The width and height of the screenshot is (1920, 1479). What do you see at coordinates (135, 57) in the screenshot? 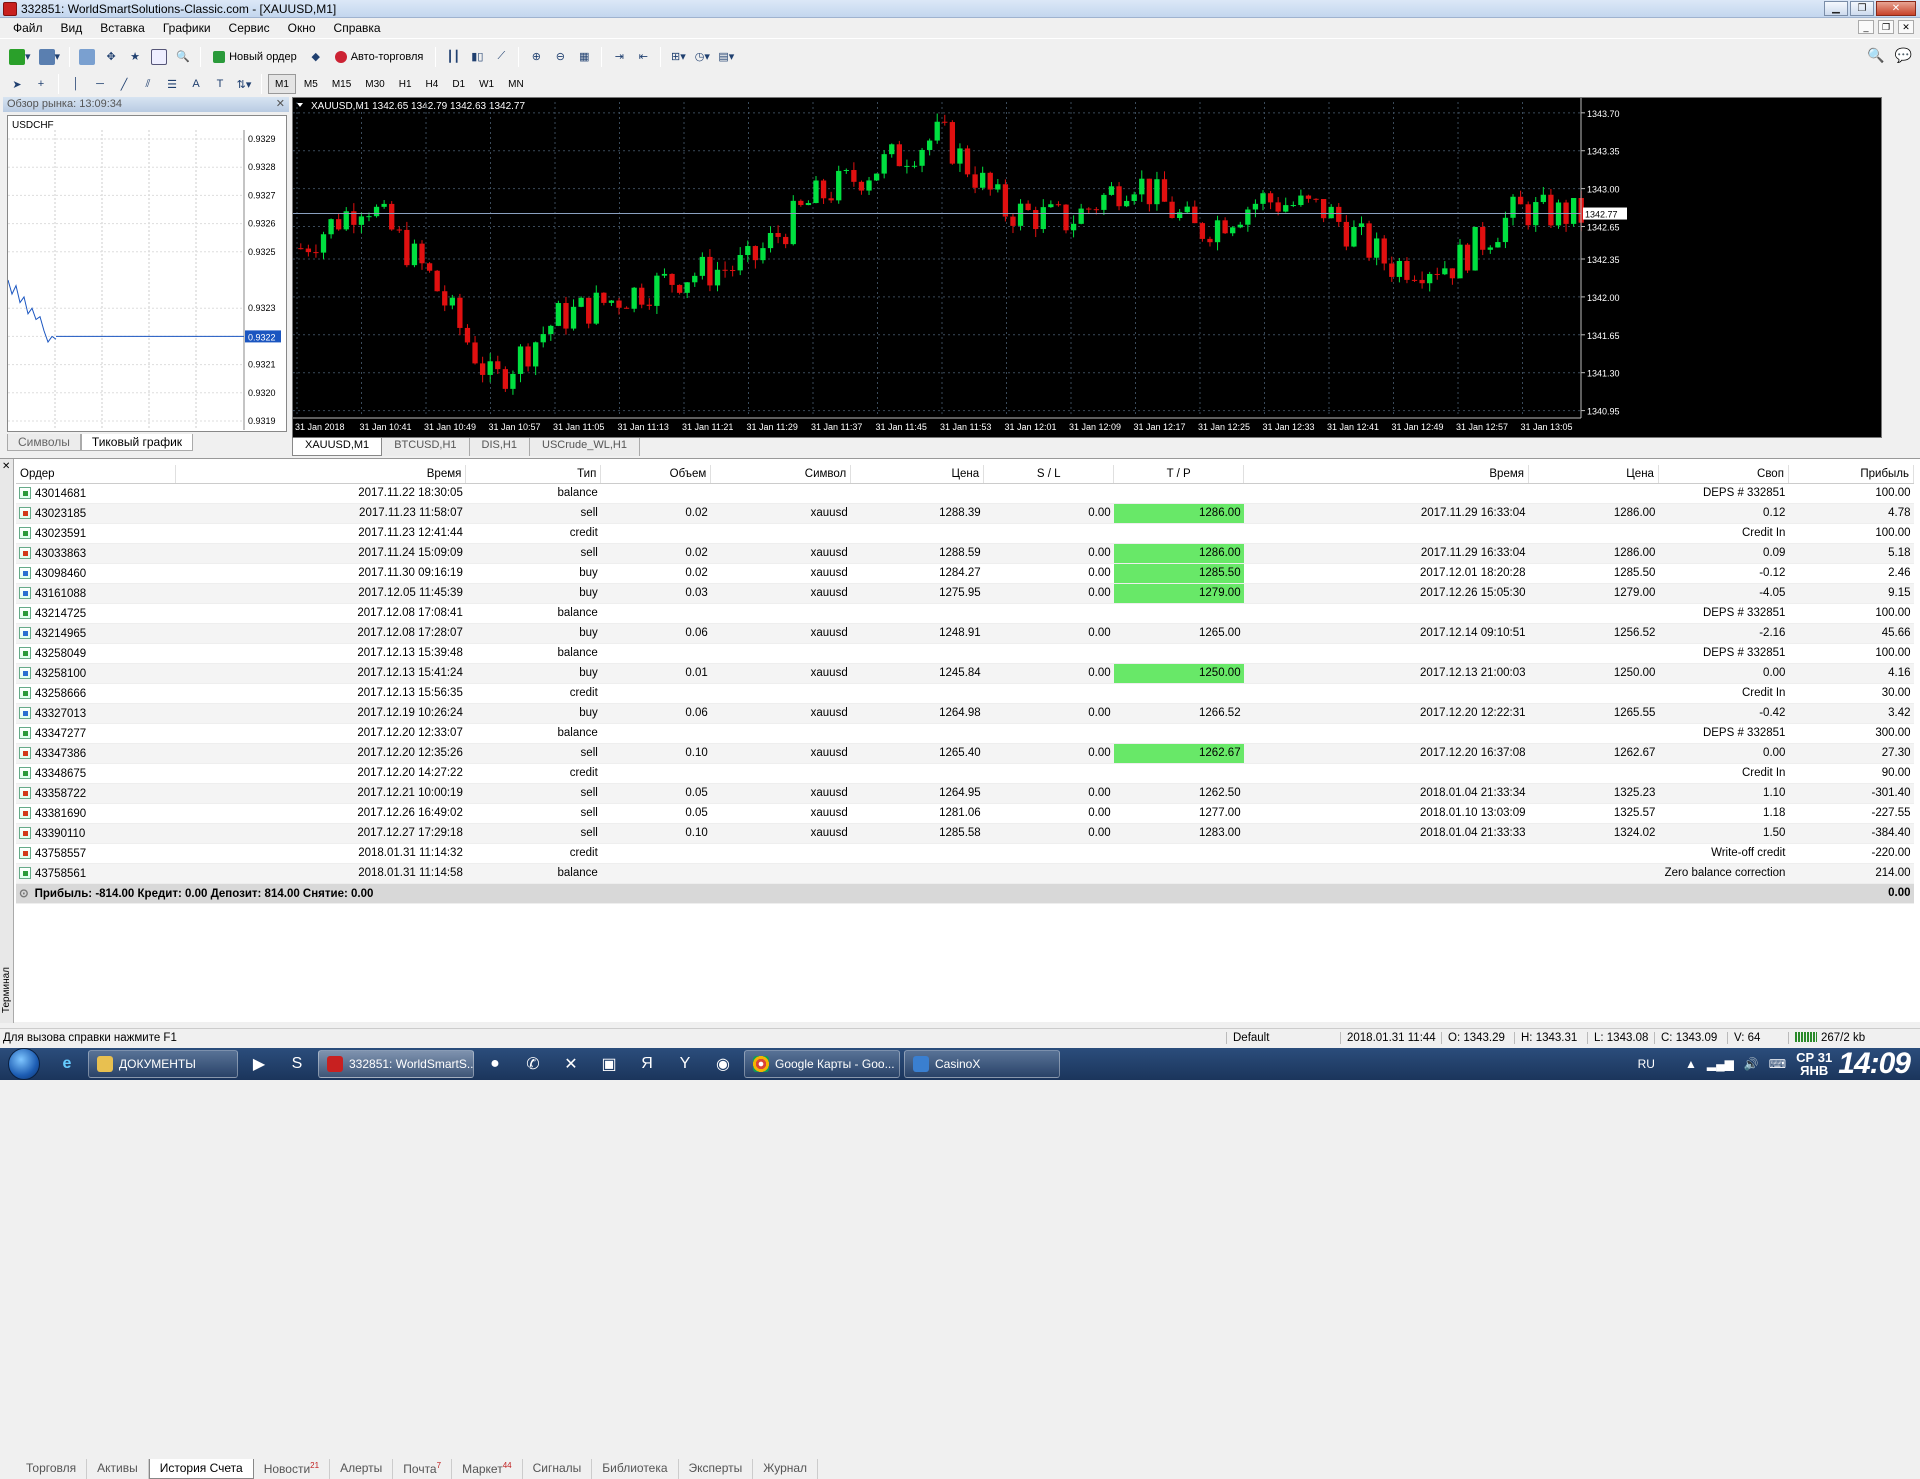
I see `navigator-icon: ★` at bounding box center [135, 57].